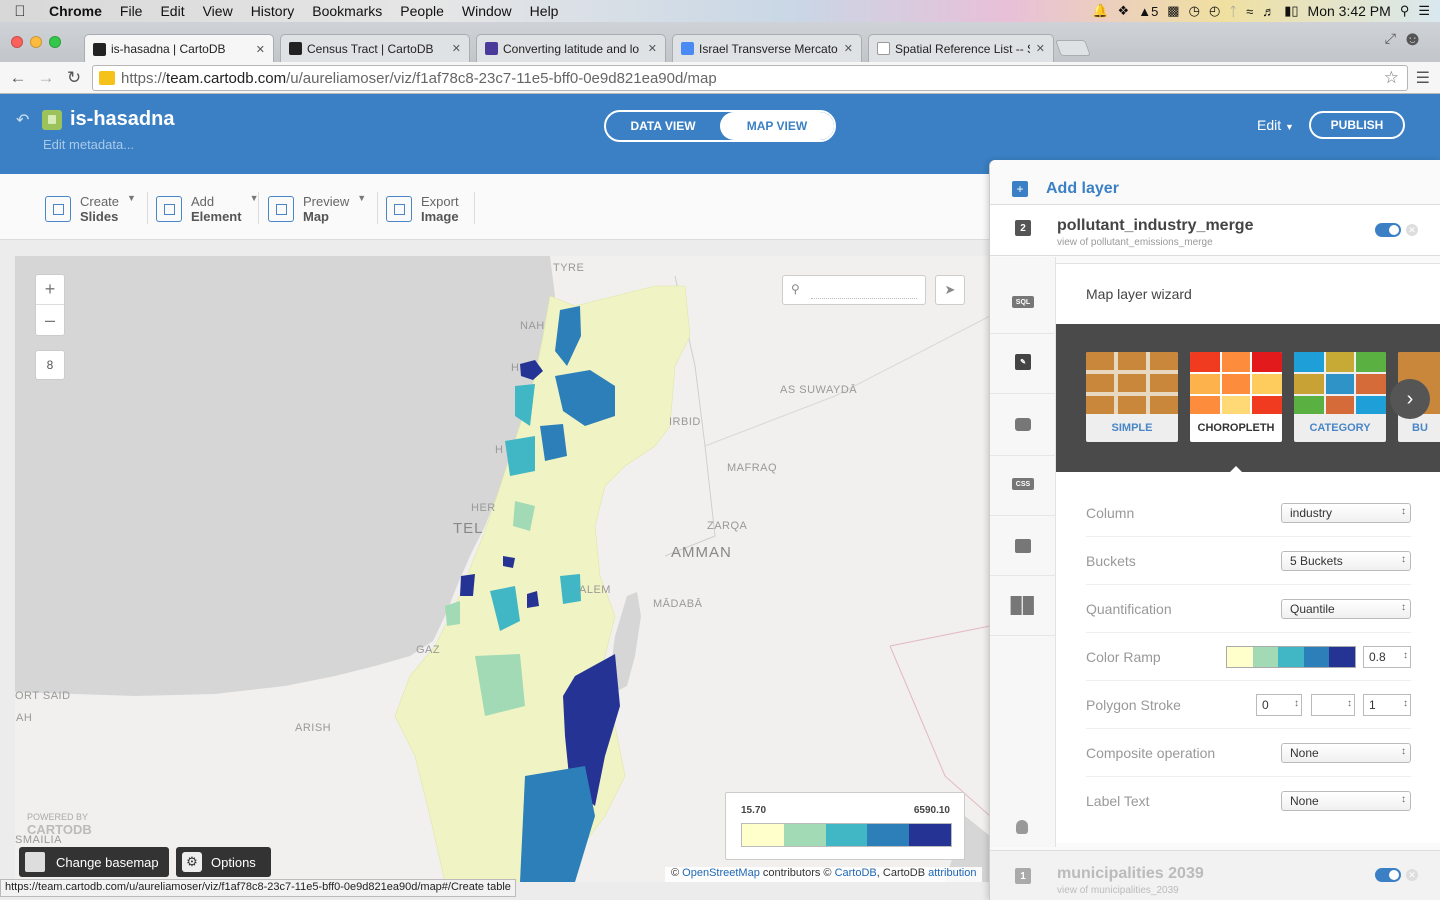  What do you see at coordinates (1023, 606) in the screenshot?
I see `filters-icon: ▉▉` at bounding box center [1023, 606].